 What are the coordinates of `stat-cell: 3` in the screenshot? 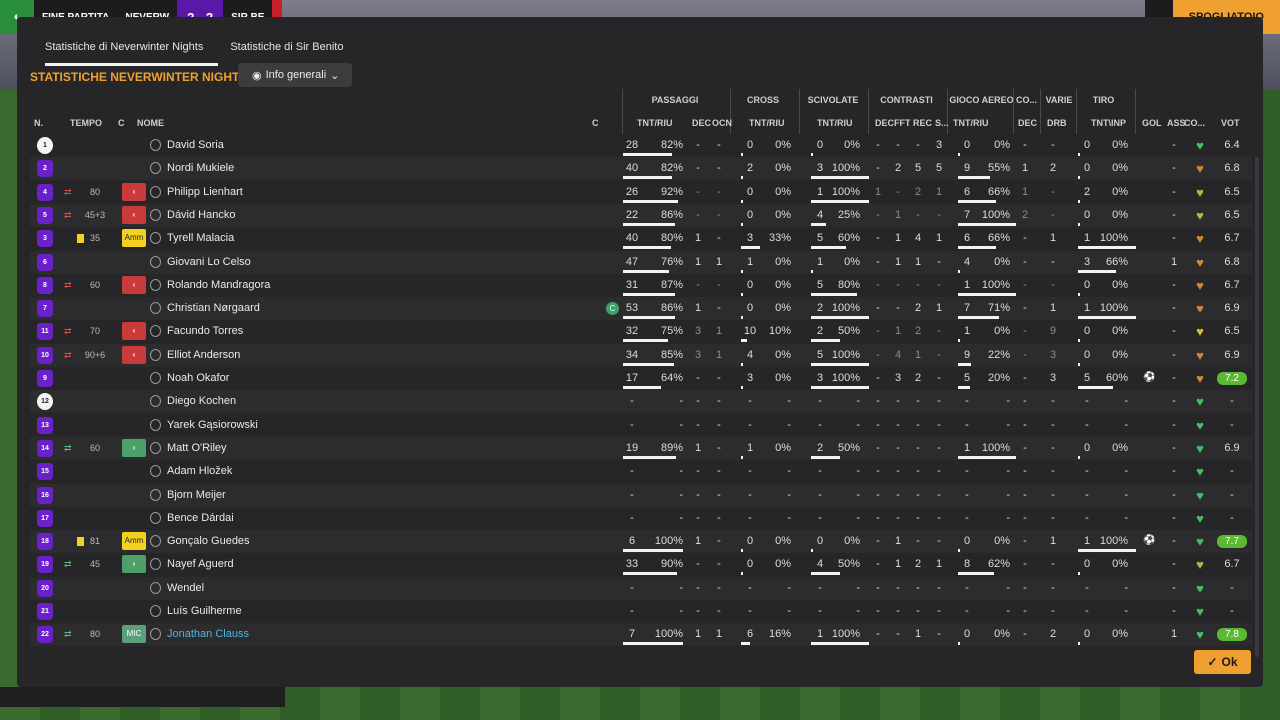 It's located at (750, 378).